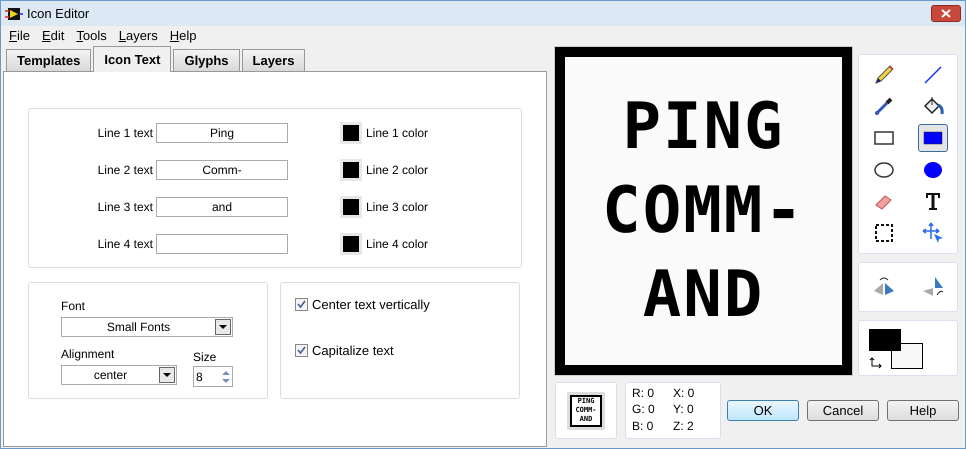 The width and height of the screenshot is (966, 449). I want to click on menu-item: File, so click(19, 36).